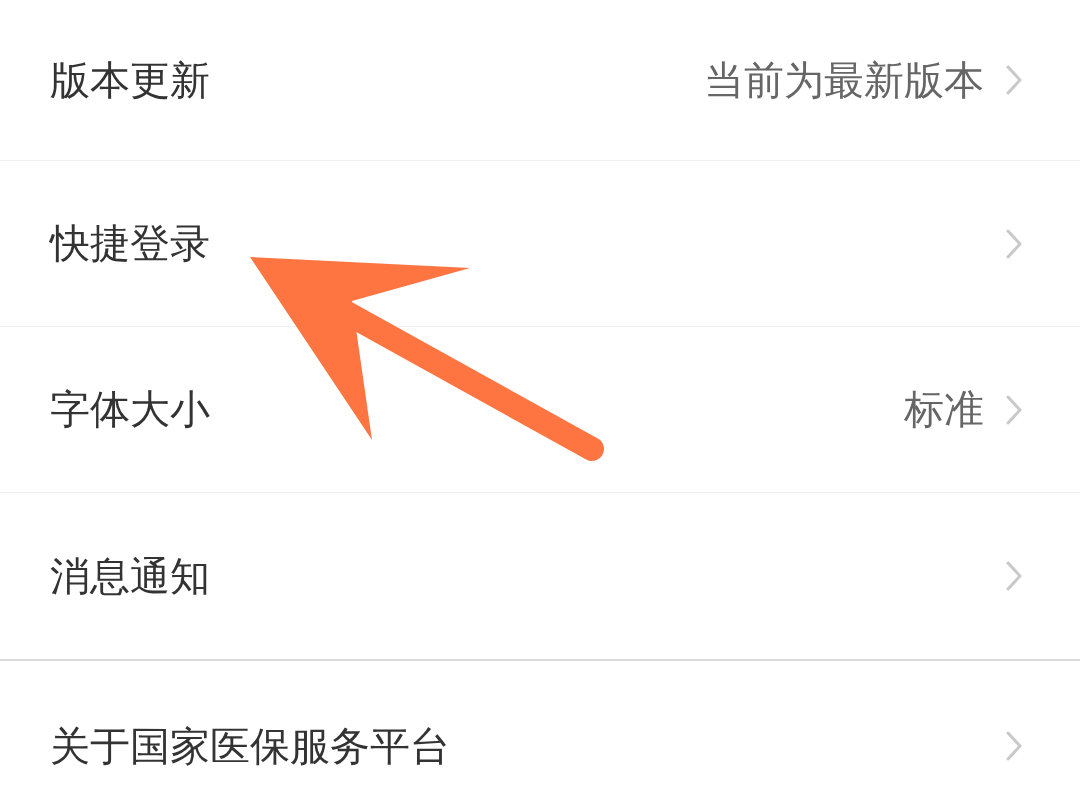 This screenshot has height=810, width=1080. I want to click on setting-label: 快捷登录, so click(130, 243).